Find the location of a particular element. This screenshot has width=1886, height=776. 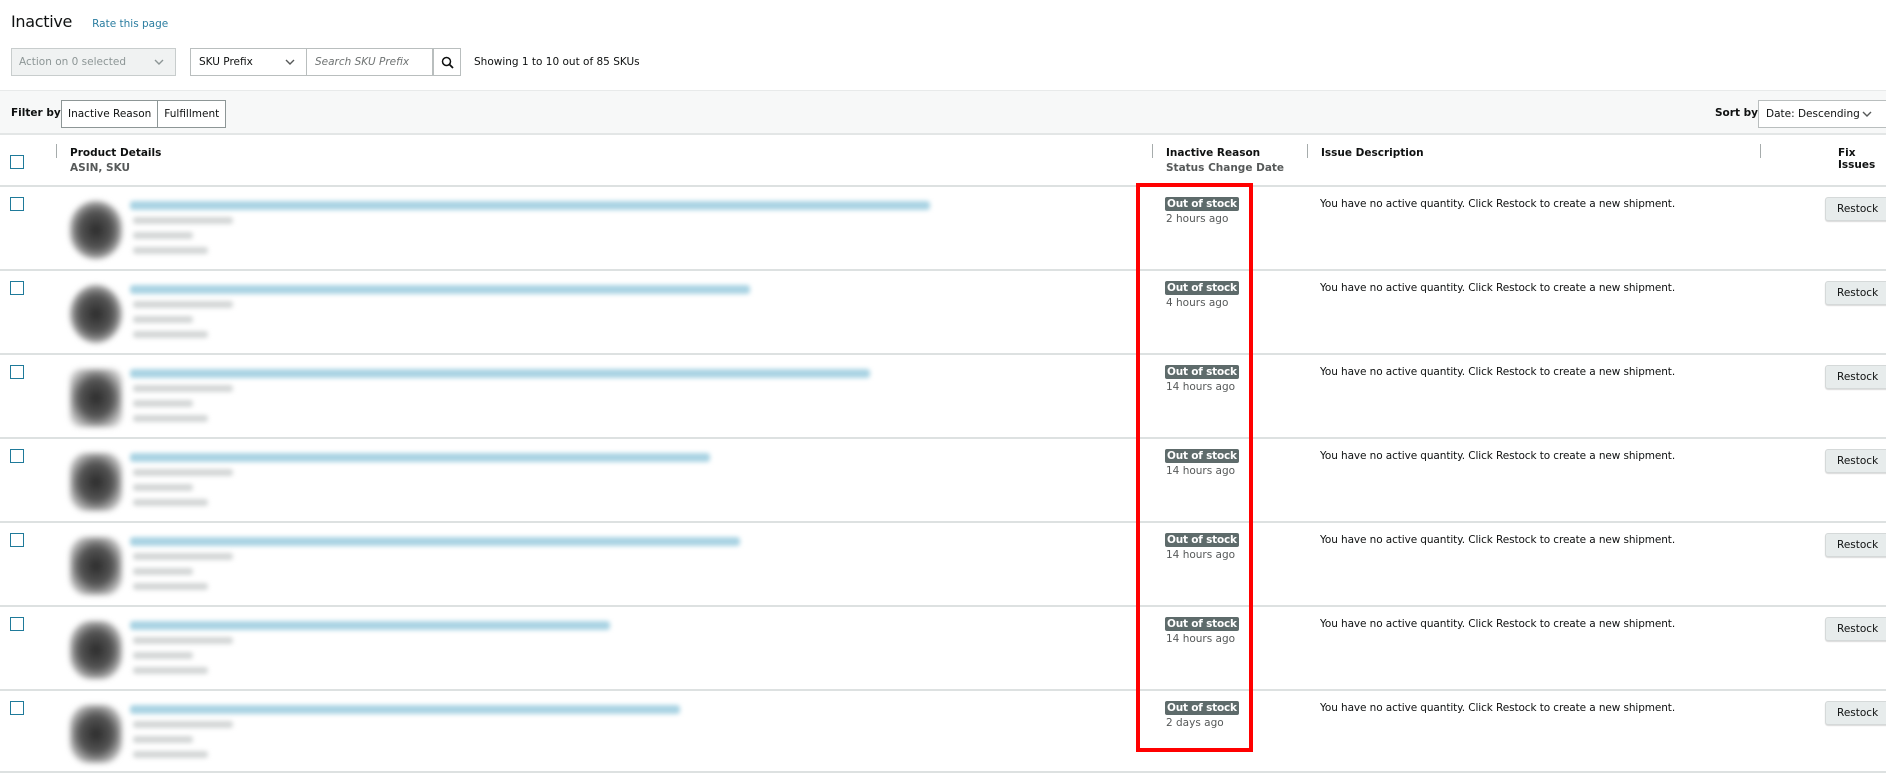

select-all-checkbox is located at coordinates (17, 162).